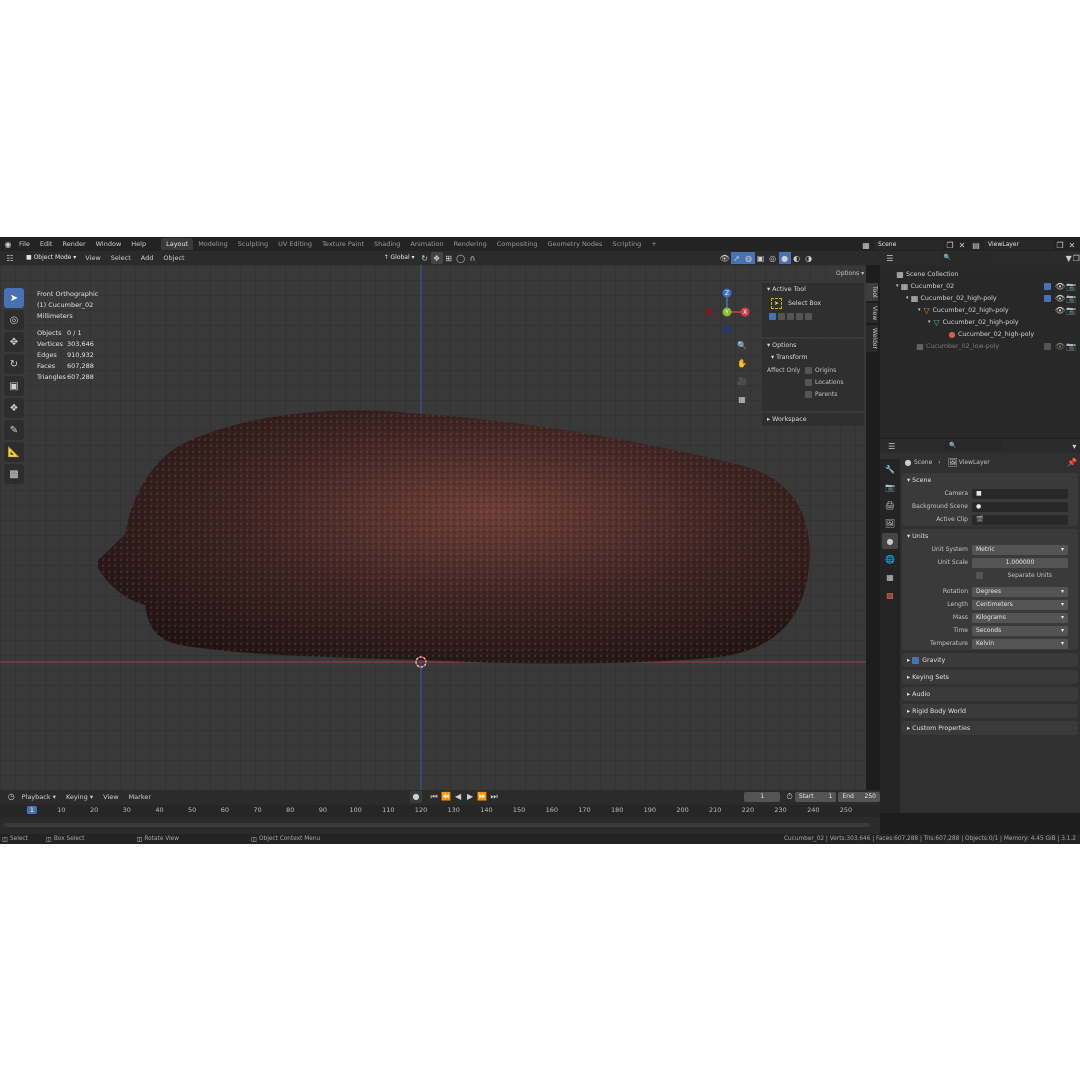  I want to click on origins-checkbox, so click(808, 370).